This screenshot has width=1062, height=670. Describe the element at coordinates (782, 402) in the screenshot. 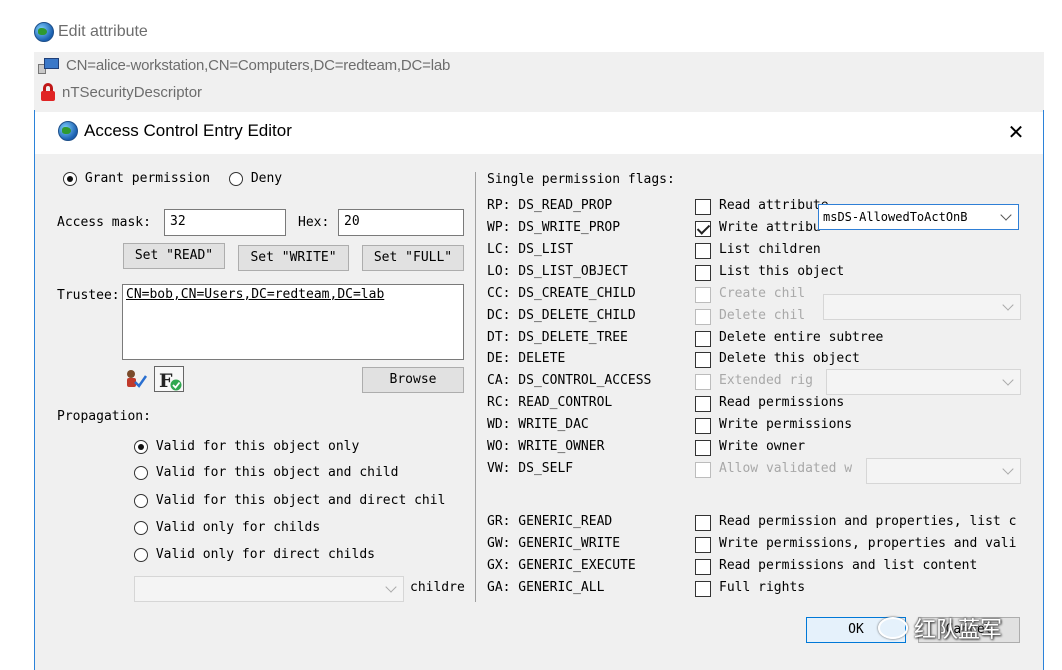

I see `flag-description: Read permissions` at that location.